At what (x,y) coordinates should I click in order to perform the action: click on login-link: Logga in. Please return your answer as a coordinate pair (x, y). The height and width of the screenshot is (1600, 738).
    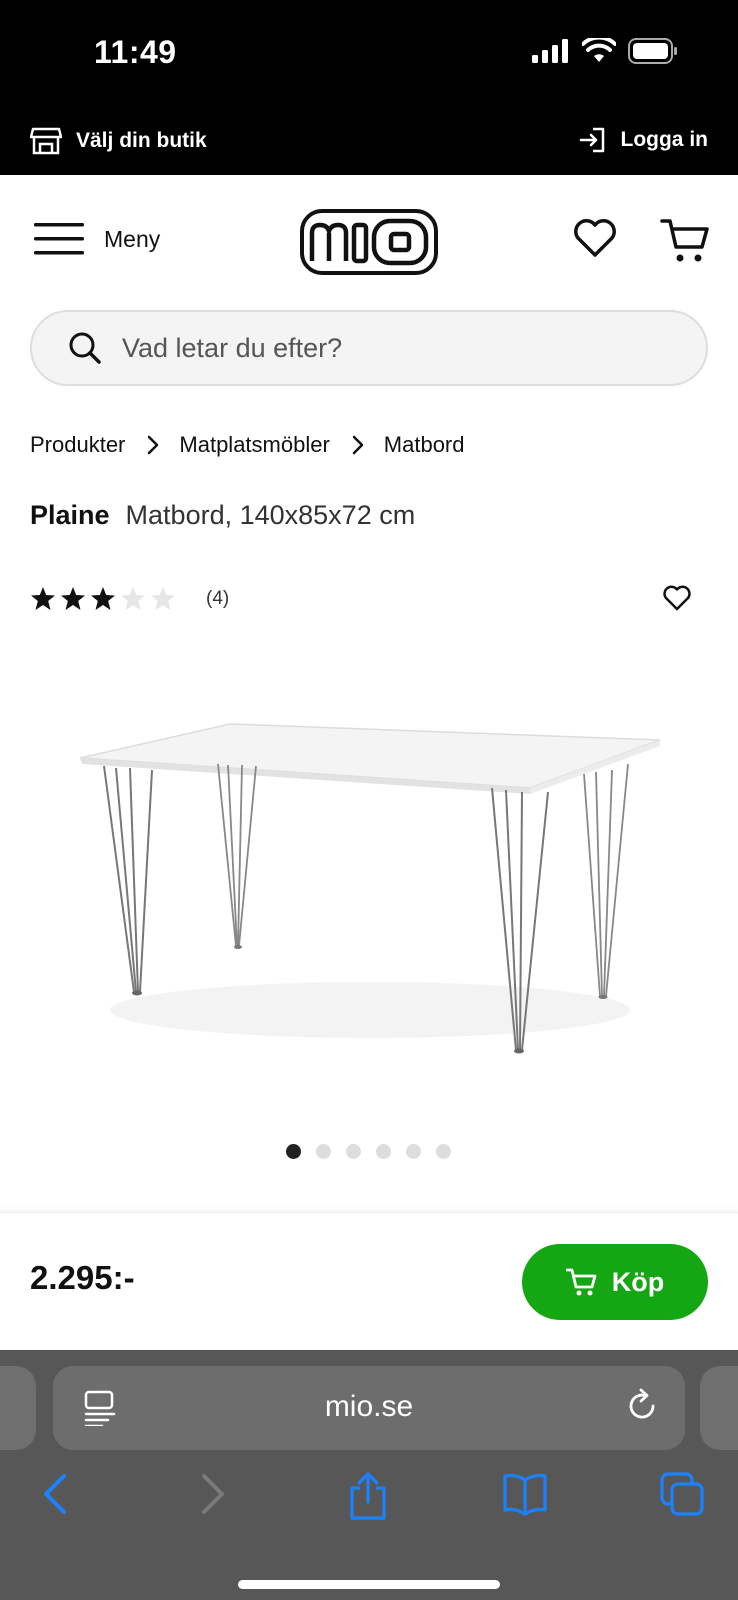
    Looking at the image, I should click on (644, 140).